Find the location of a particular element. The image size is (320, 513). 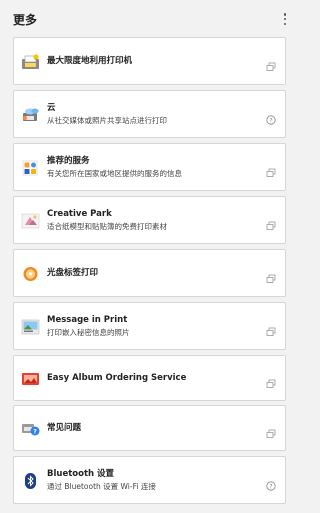

card-text: Message in Print 打印嵌入秘密信息的照片 is located at coordinates (151, 326).